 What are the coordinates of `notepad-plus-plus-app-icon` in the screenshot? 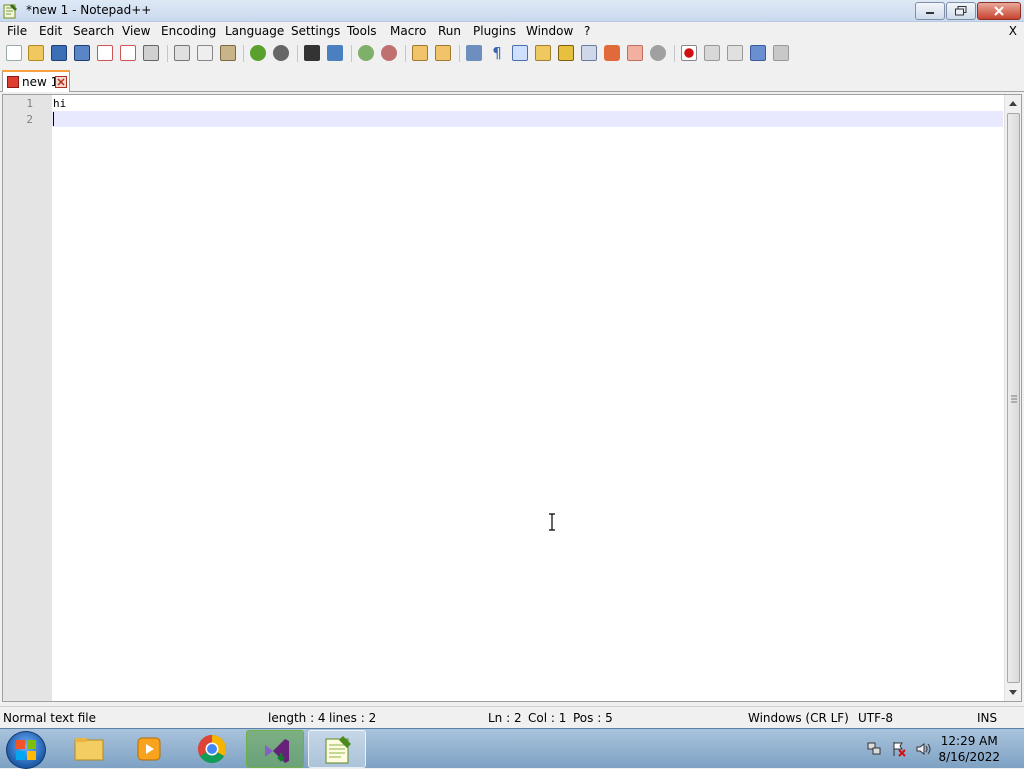 It's located at (10, 11).